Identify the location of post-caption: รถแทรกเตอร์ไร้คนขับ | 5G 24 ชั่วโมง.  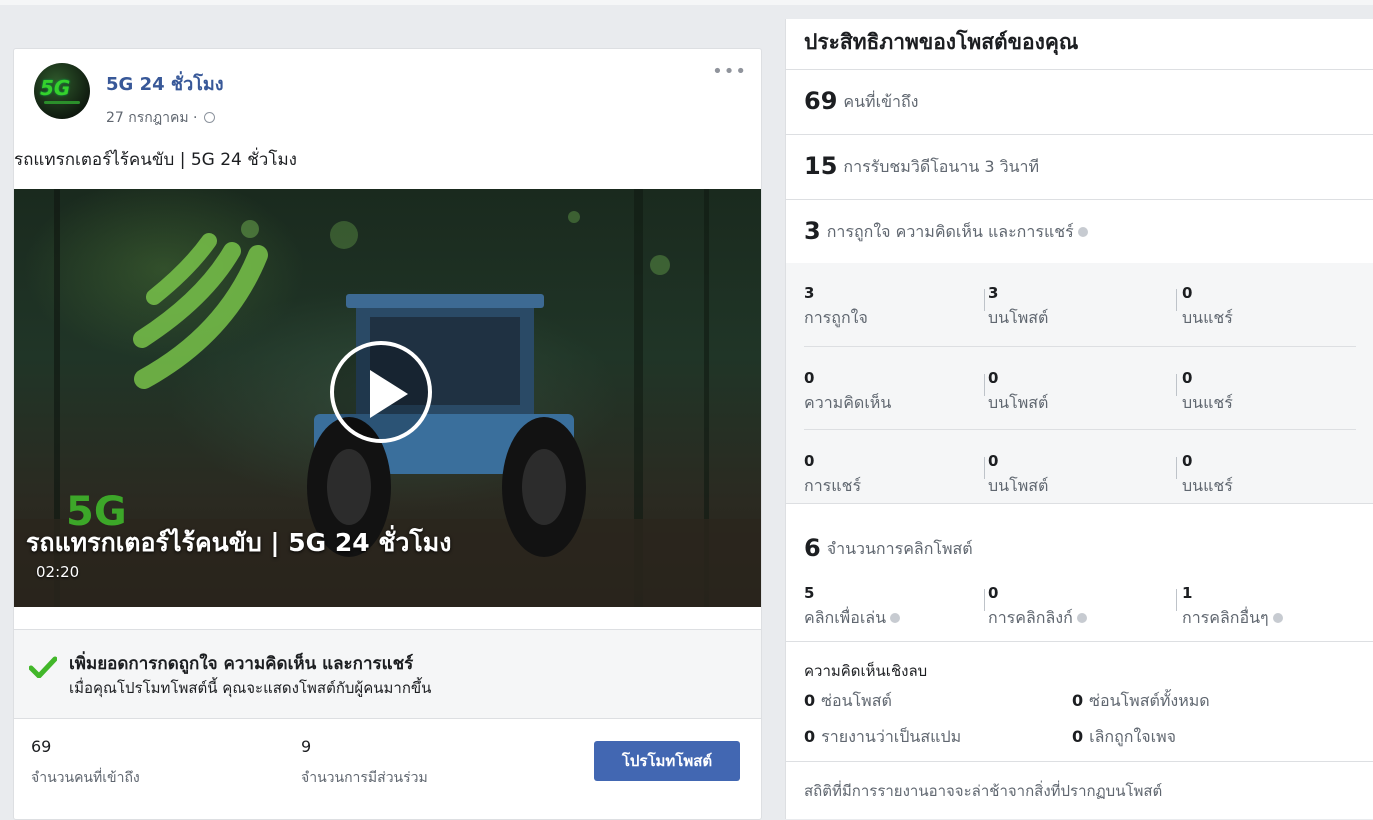
(155, 160).